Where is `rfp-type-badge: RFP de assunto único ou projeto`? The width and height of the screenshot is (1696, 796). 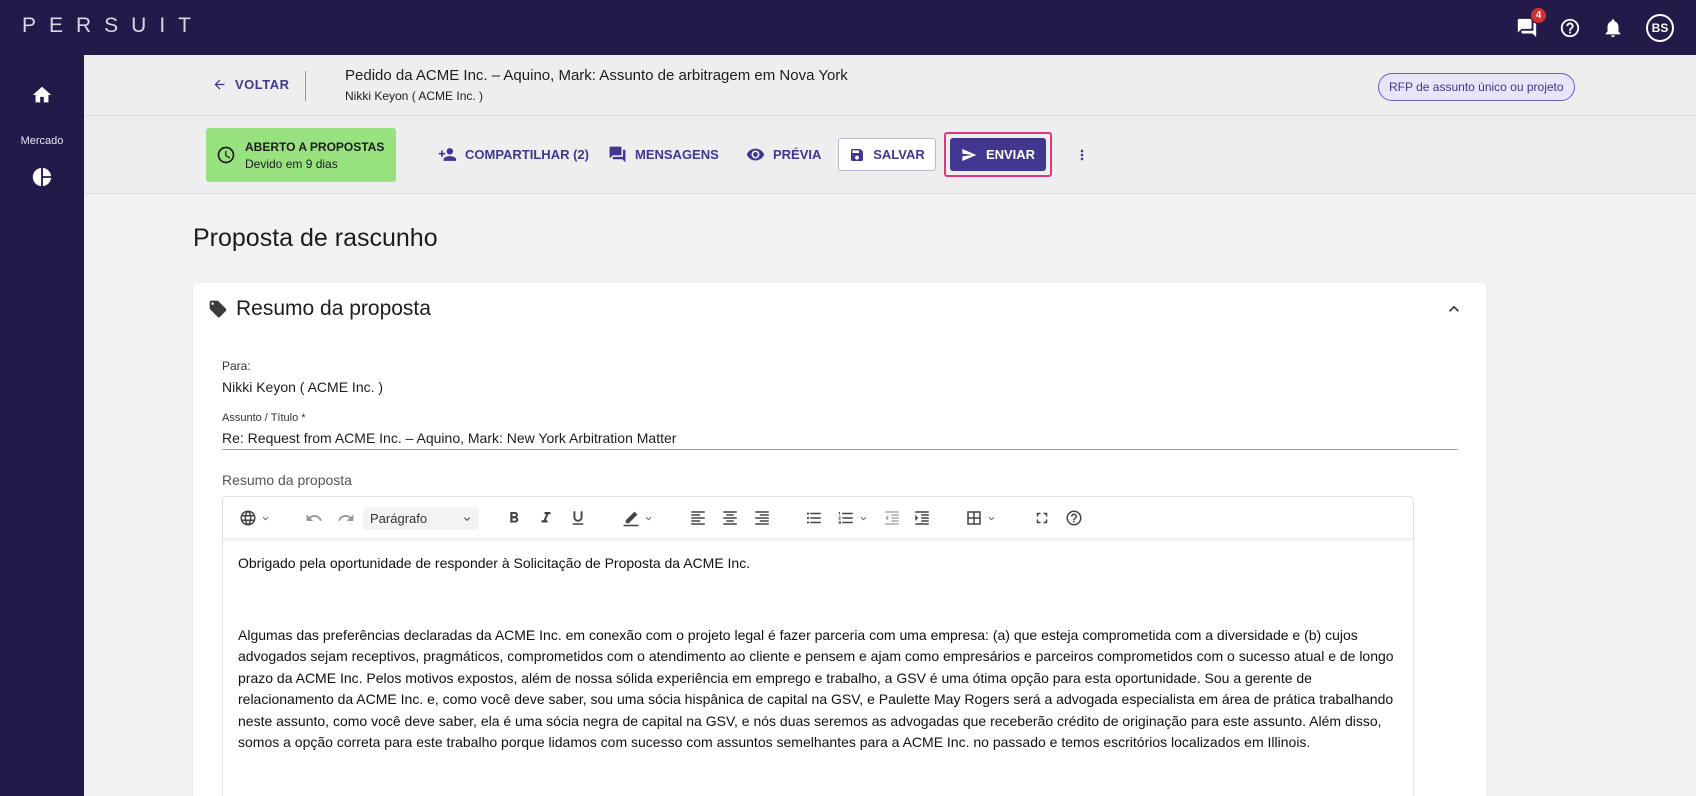
rfp-type-badge: RFP de assunto único ou projeto is located at coordinates (1476, 87).